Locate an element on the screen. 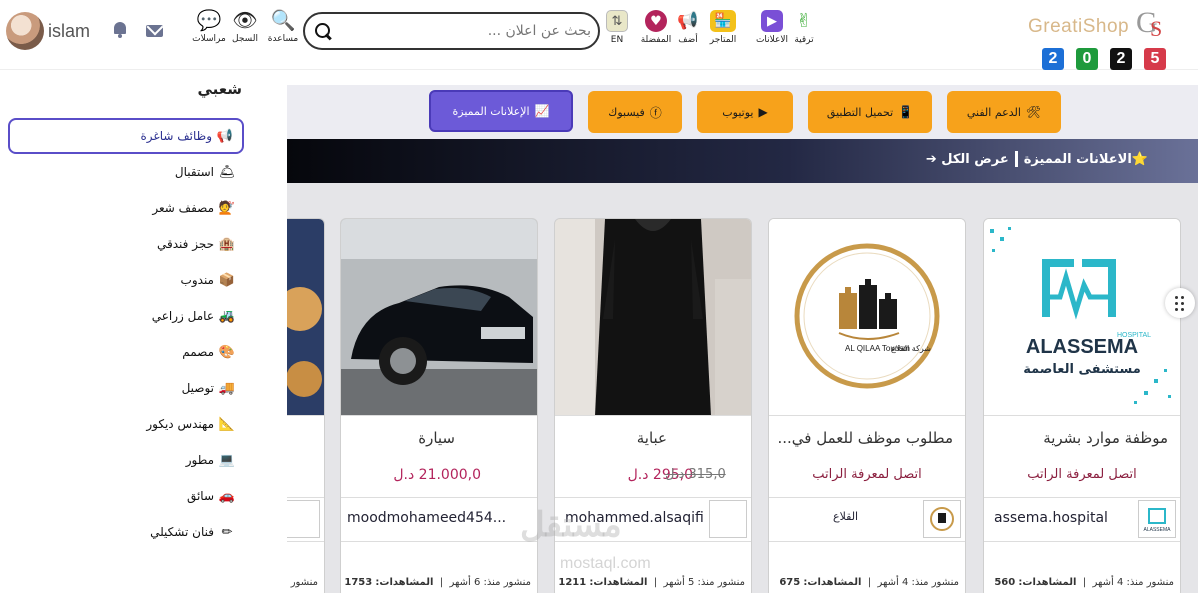 The width and height of the screenshot is (1198, 593). username: islam is located at coordinates (69, 31).